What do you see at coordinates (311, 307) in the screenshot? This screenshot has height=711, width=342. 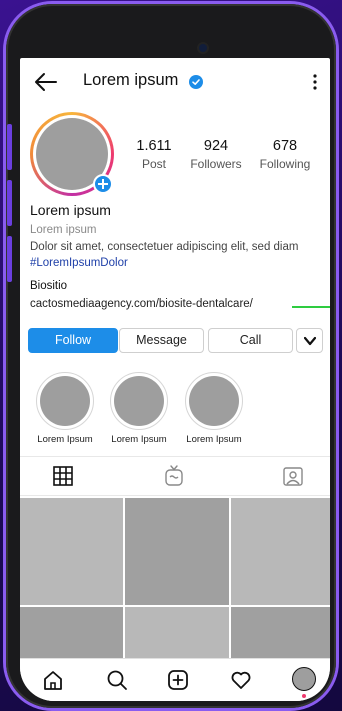 I see `link-pointer-line` at bounding box center [311, 307].